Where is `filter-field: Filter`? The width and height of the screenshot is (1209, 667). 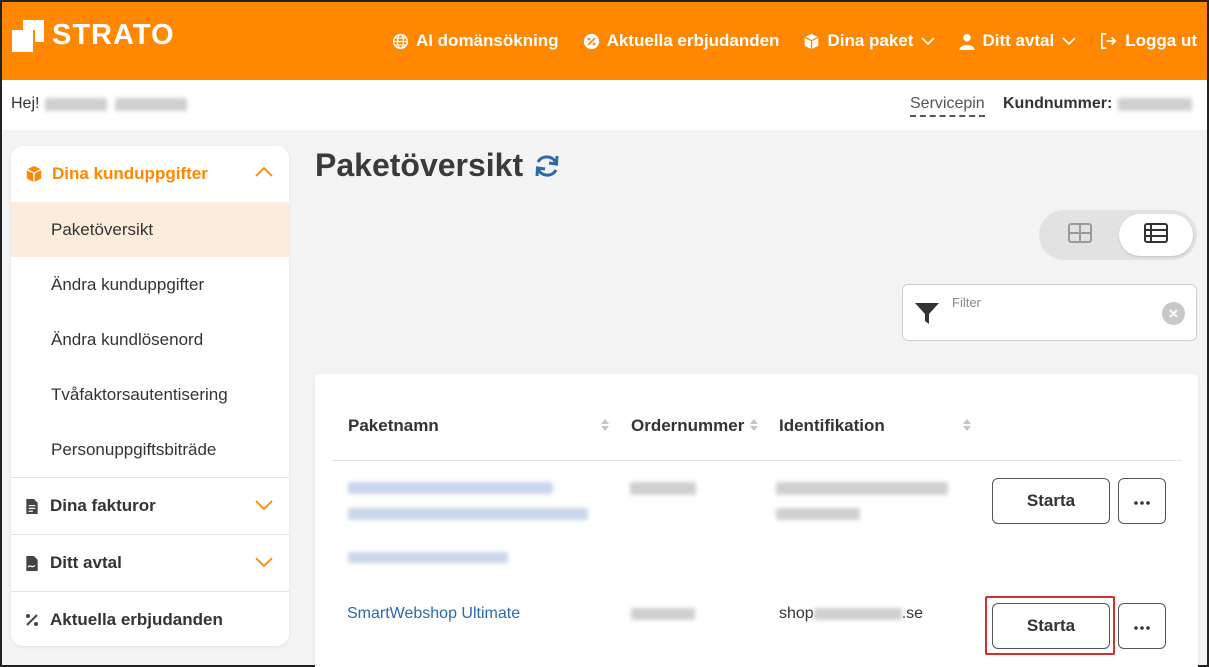 filter-field: Filter is located at coordinates (1049, 312).